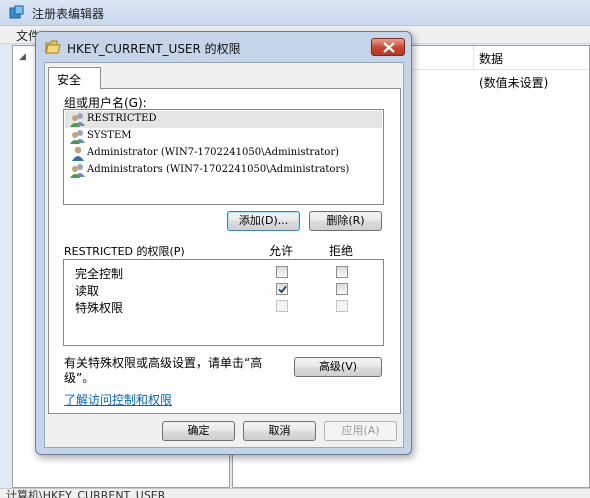  Describe the element at coordinates (198, 431) in the screenshot. I see `ok-button: 确定` at that location.